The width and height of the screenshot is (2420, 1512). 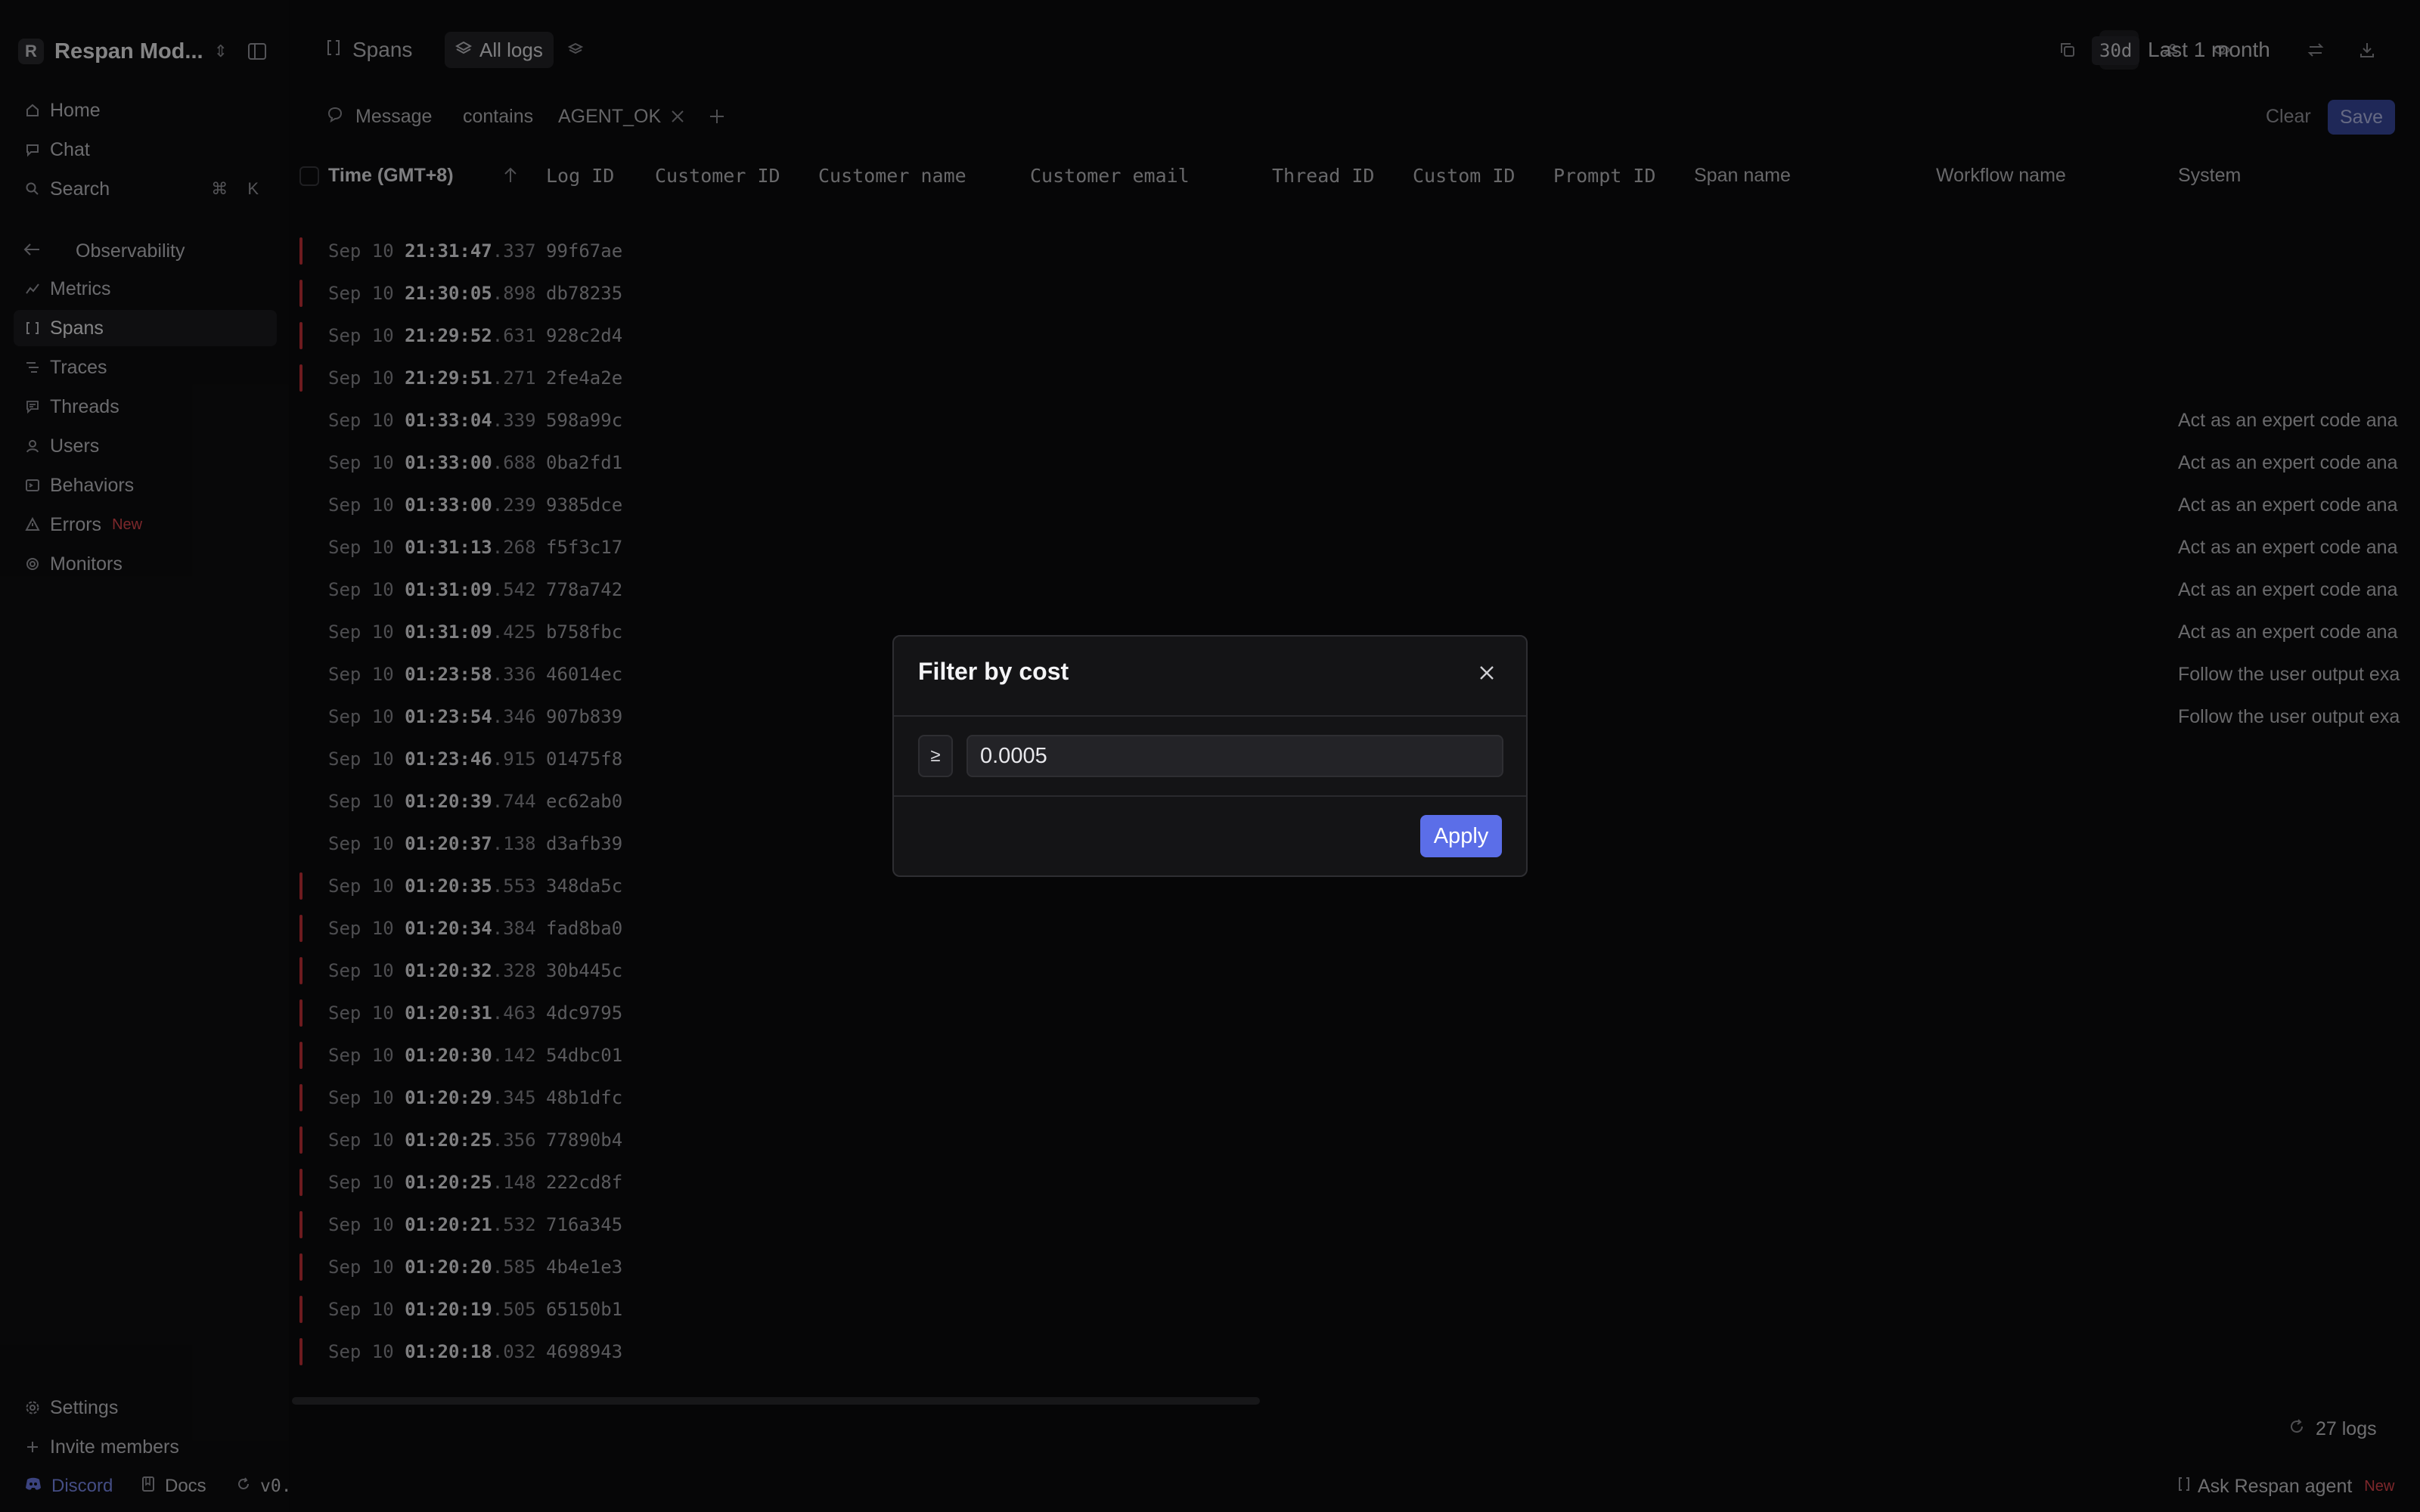 What do you see at coordinates (993, 671) in the screenshot?
I see `dialog-title: Filter by cost` at bounding box center [993, 671].